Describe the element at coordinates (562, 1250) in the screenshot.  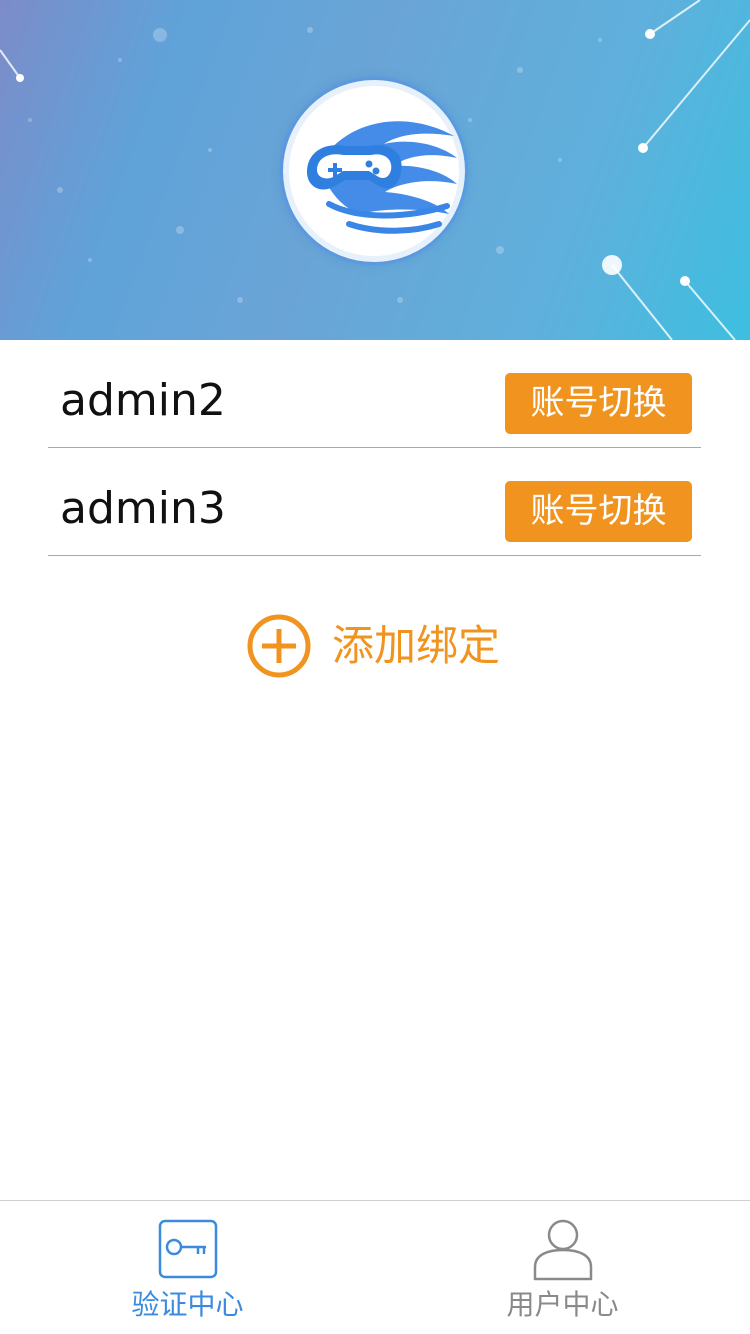
I see `user-icon` at that location.